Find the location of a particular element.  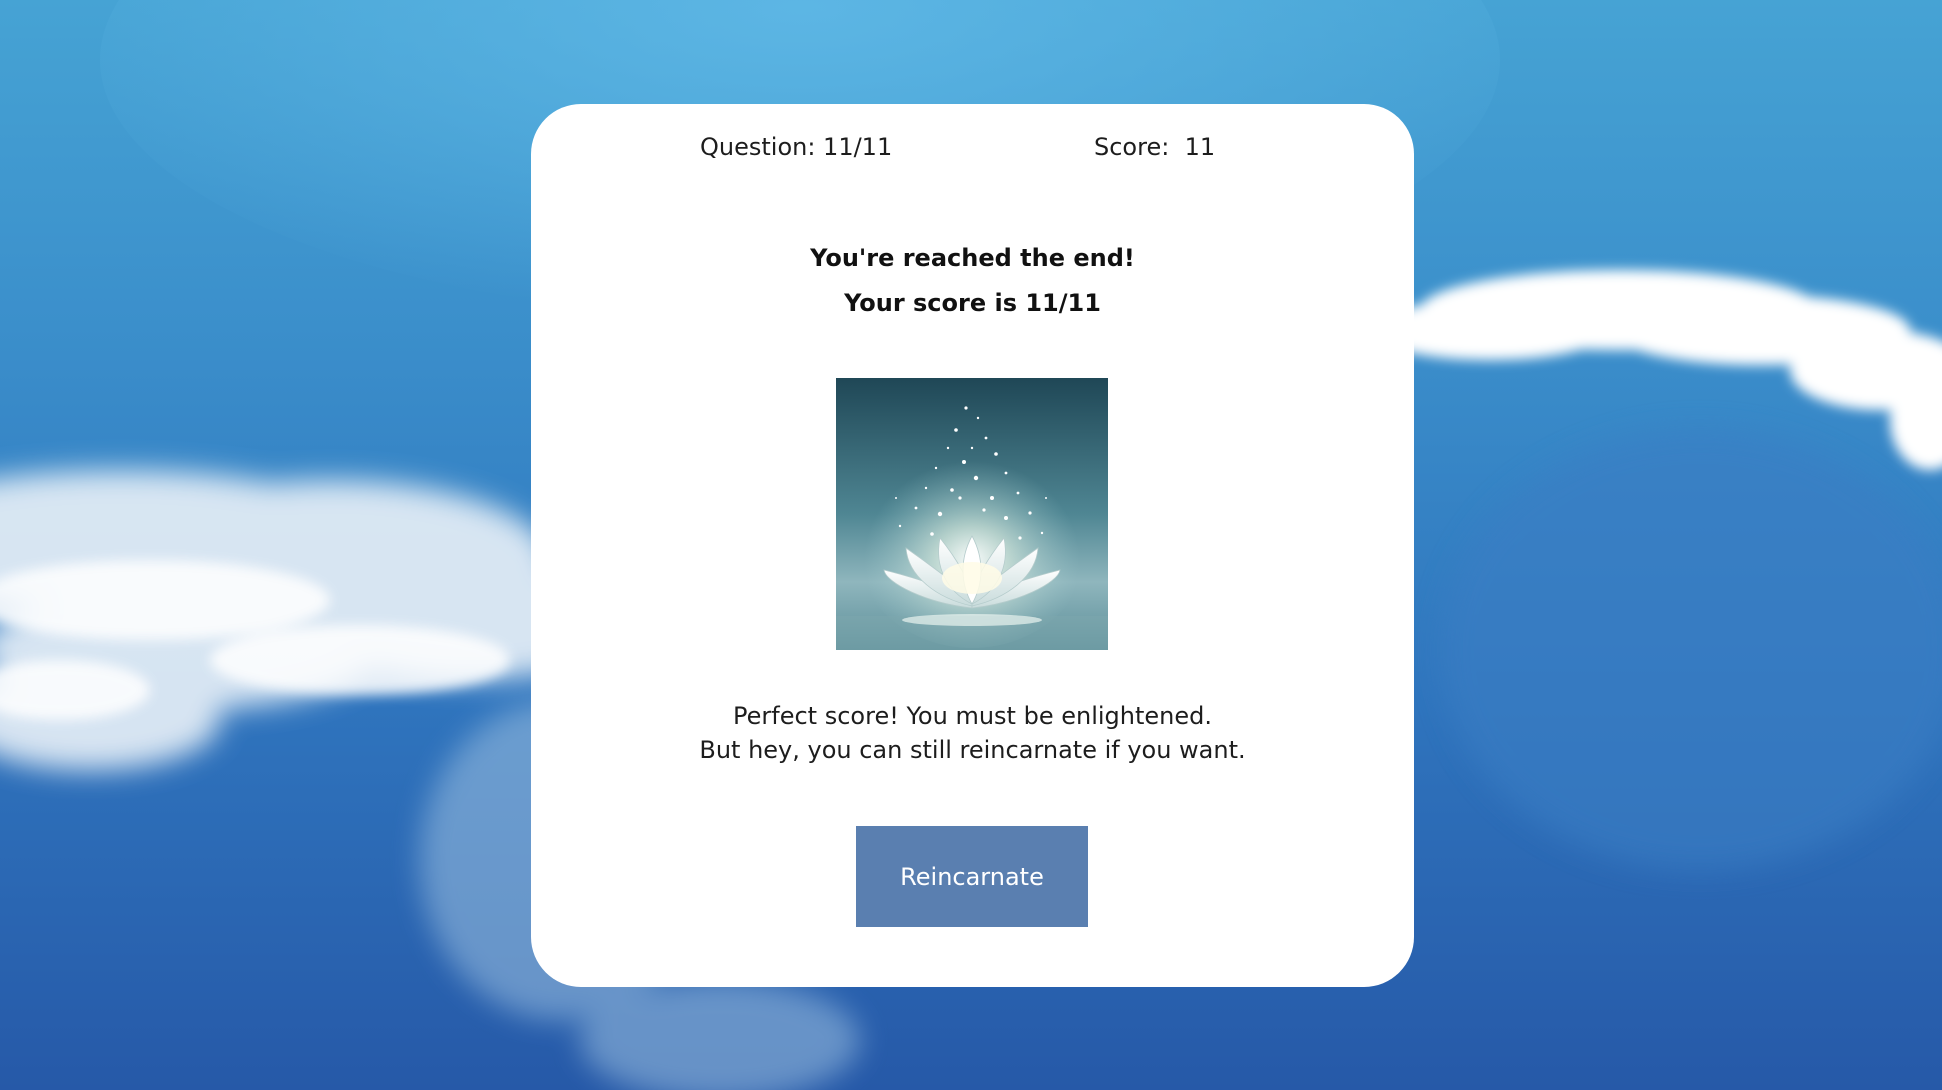

end-heading: You're reached the end! is located at coordinates (972, 258).